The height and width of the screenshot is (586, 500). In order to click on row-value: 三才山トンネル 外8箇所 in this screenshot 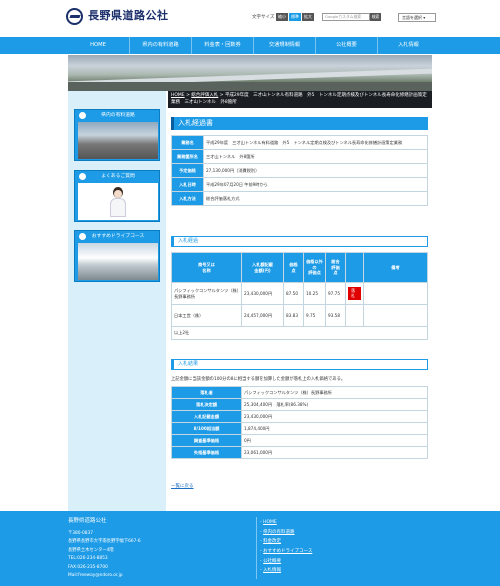, I will do `click(315, 156)`.